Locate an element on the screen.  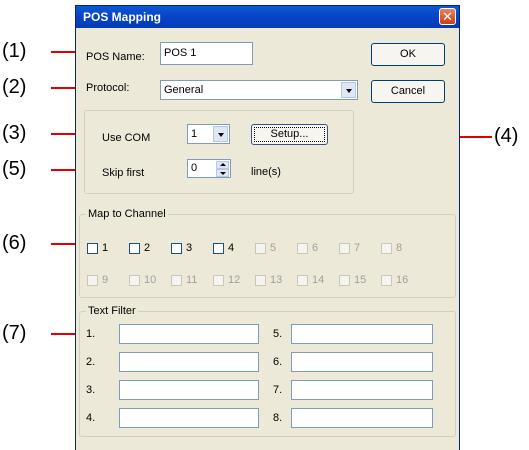
channel-item-7: 7 is located at coordinates (357, 249).